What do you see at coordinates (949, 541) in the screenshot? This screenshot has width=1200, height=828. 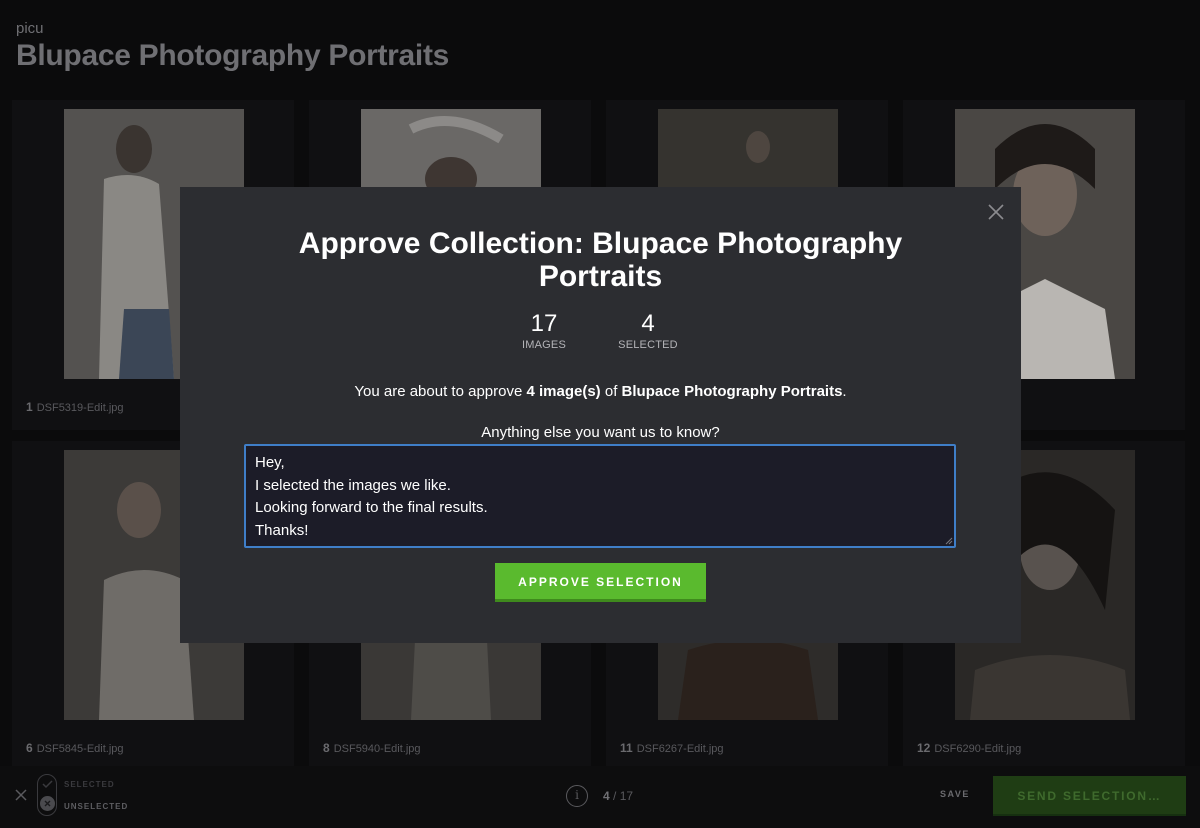 I see `resize-grip-icon` at bounding box center [949, 541].